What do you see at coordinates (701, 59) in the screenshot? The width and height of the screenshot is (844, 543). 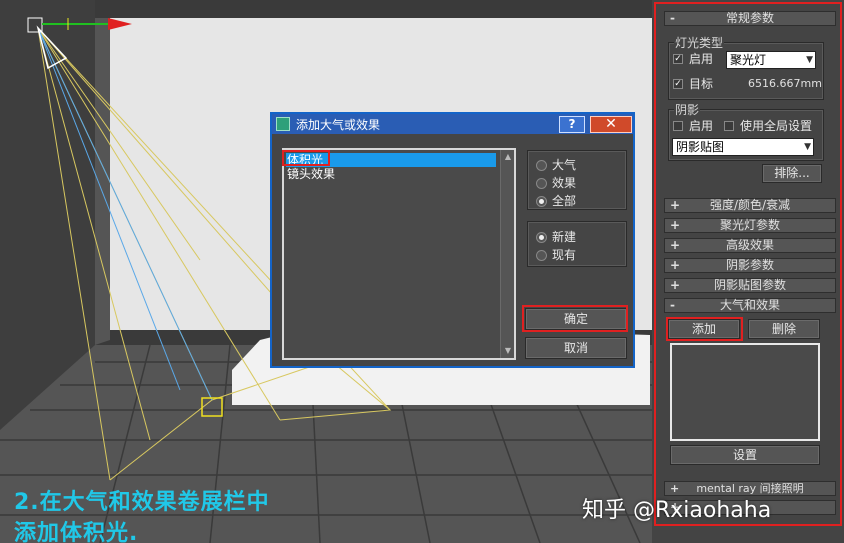 I see `enable-label: 启用` at bounding box center [701, 59].